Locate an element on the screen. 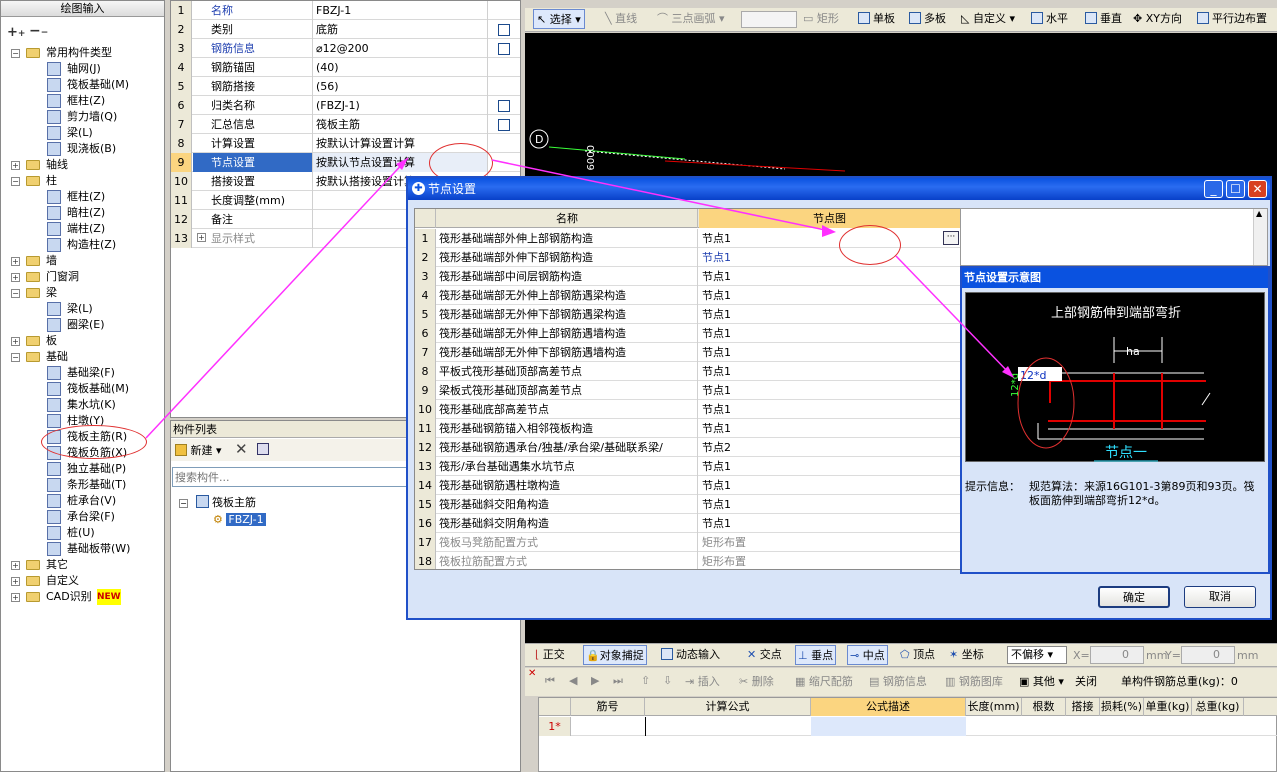 Image resolution: width=1277 pixels, height=772 pixels. property-row: 3 钢筋信息 ⌀12@200 is located at coordinates (345, 48).